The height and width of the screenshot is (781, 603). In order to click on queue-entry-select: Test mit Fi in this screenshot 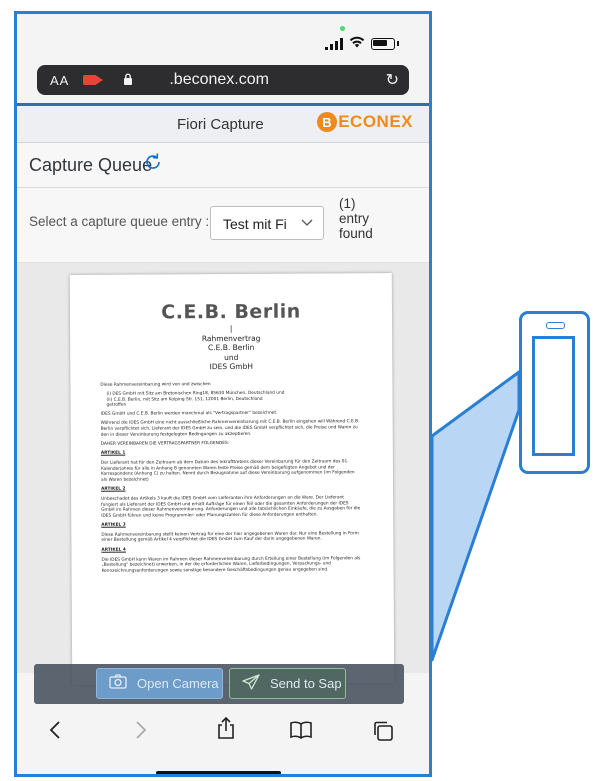, I will do `click(267, 223)`.